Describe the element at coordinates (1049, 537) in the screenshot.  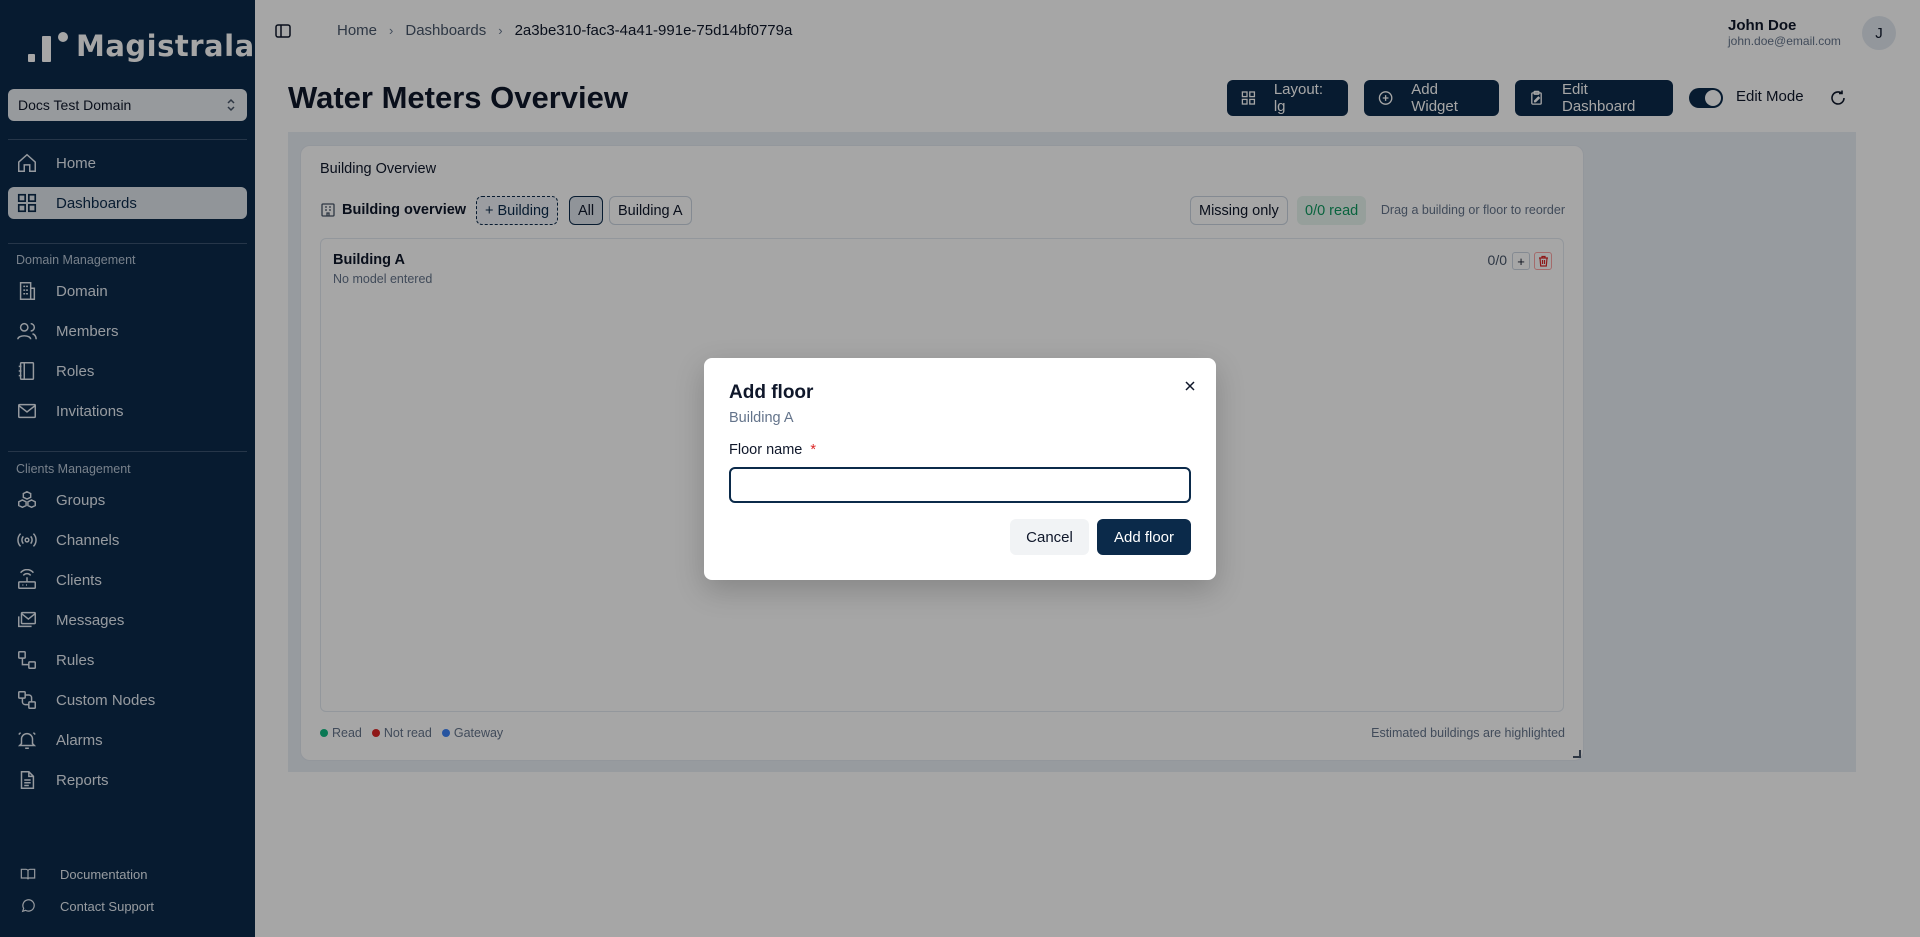
I see `cancel-button: Cancel` at that location.